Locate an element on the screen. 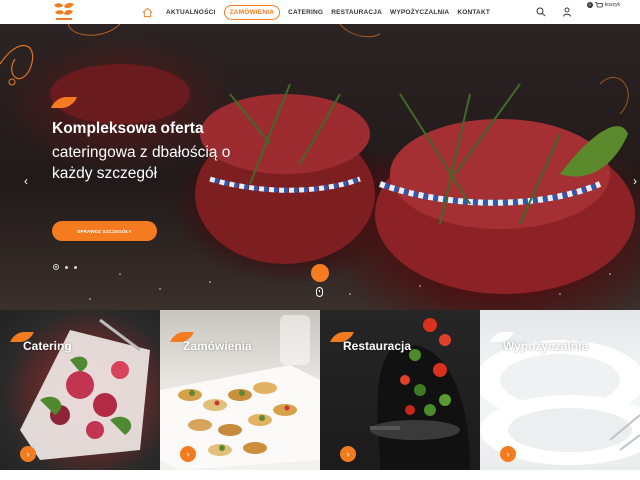 This screenshot has width=640, height=480. nav-item-restauracja: RESTAURACJA is located at coordinates (356, 12).